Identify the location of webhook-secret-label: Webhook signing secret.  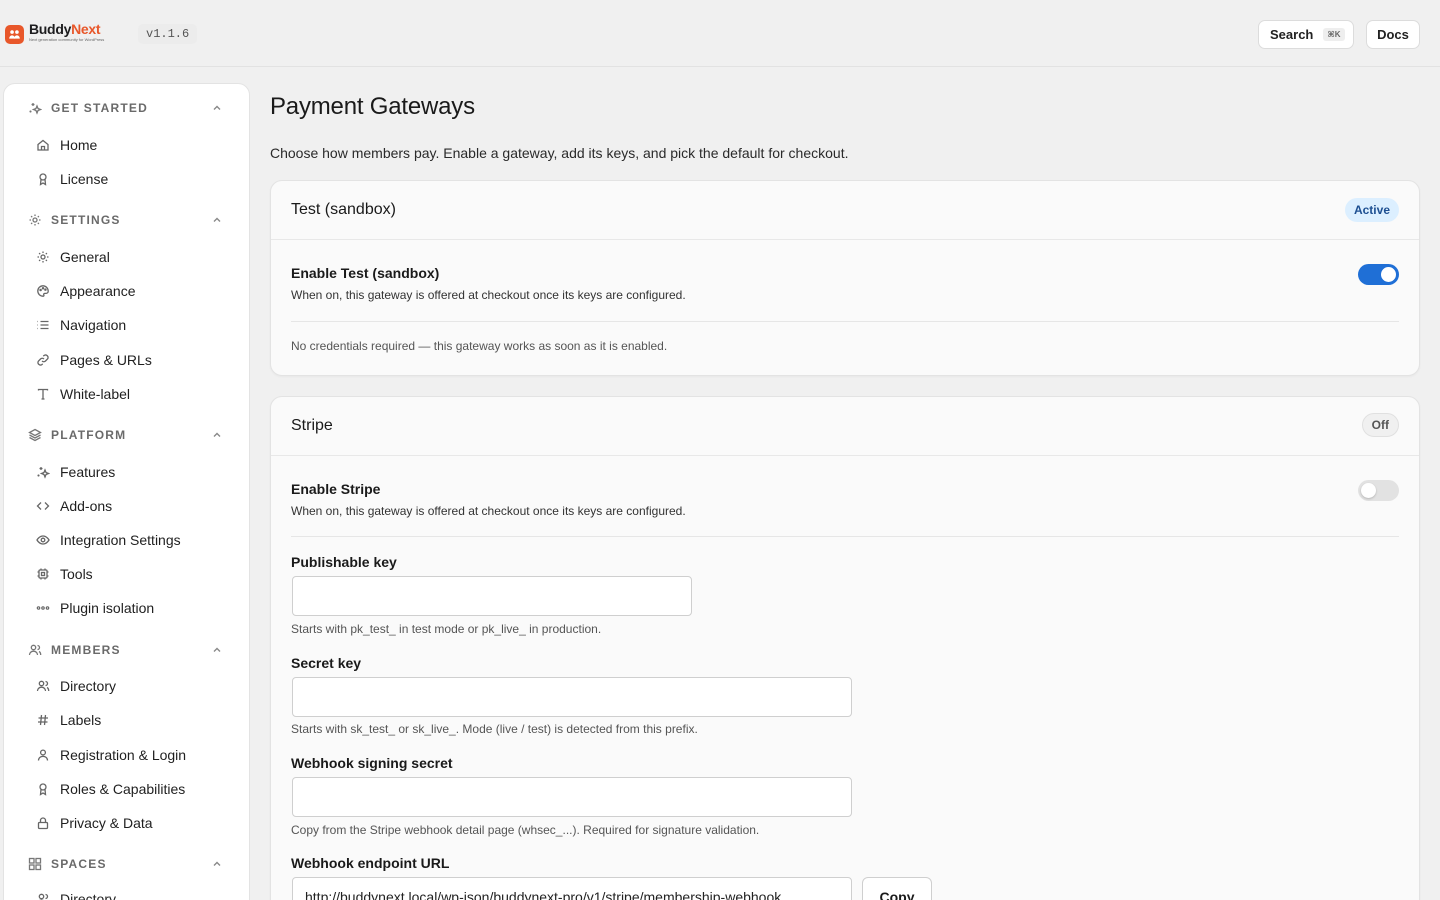
(372, 763).